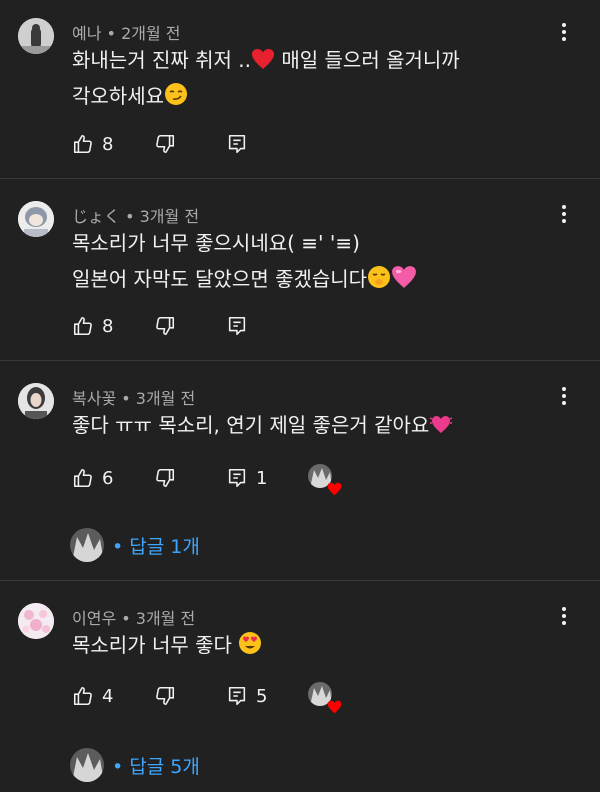 This screenshot has height=792, width=600. Describe the element at coordinates (251, 425) in the screenshot. I see `comment-line: 좋다 ㅠㅠ 목소리, 연기 제일 좋은거 같아요` at that location.